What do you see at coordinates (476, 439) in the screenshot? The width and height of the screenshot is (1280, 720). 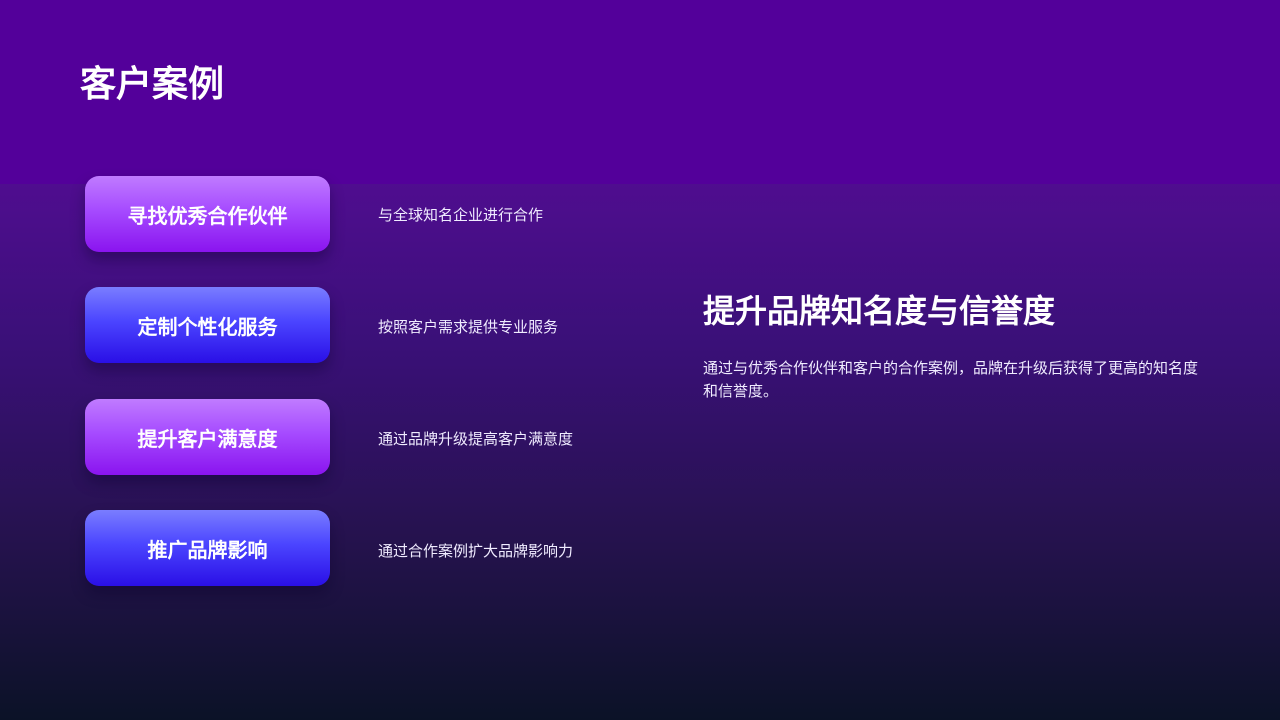 I see `item-description-satisfaction: 通过品牌升级提高客户满意度` at bounding box center [476, 439].